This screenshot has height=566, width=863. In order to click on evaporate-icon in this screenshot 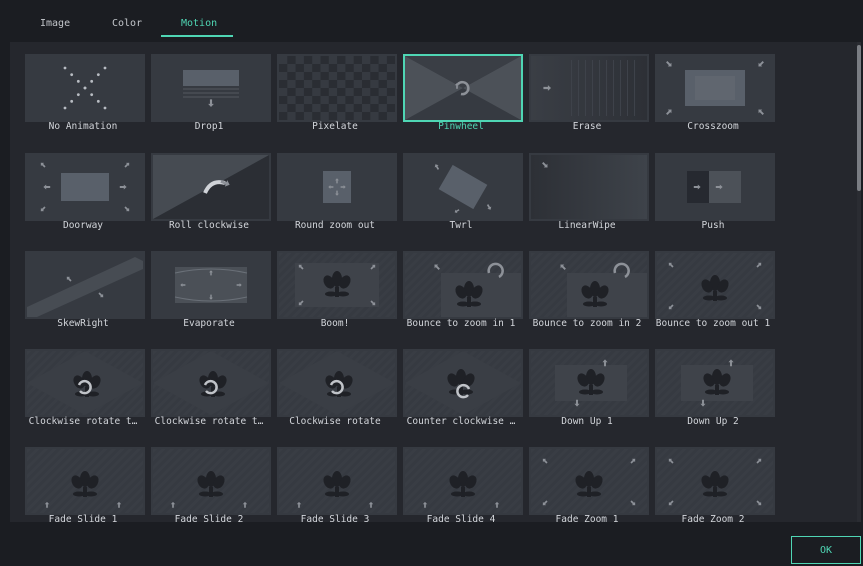, I will do `click(211, 285)`.